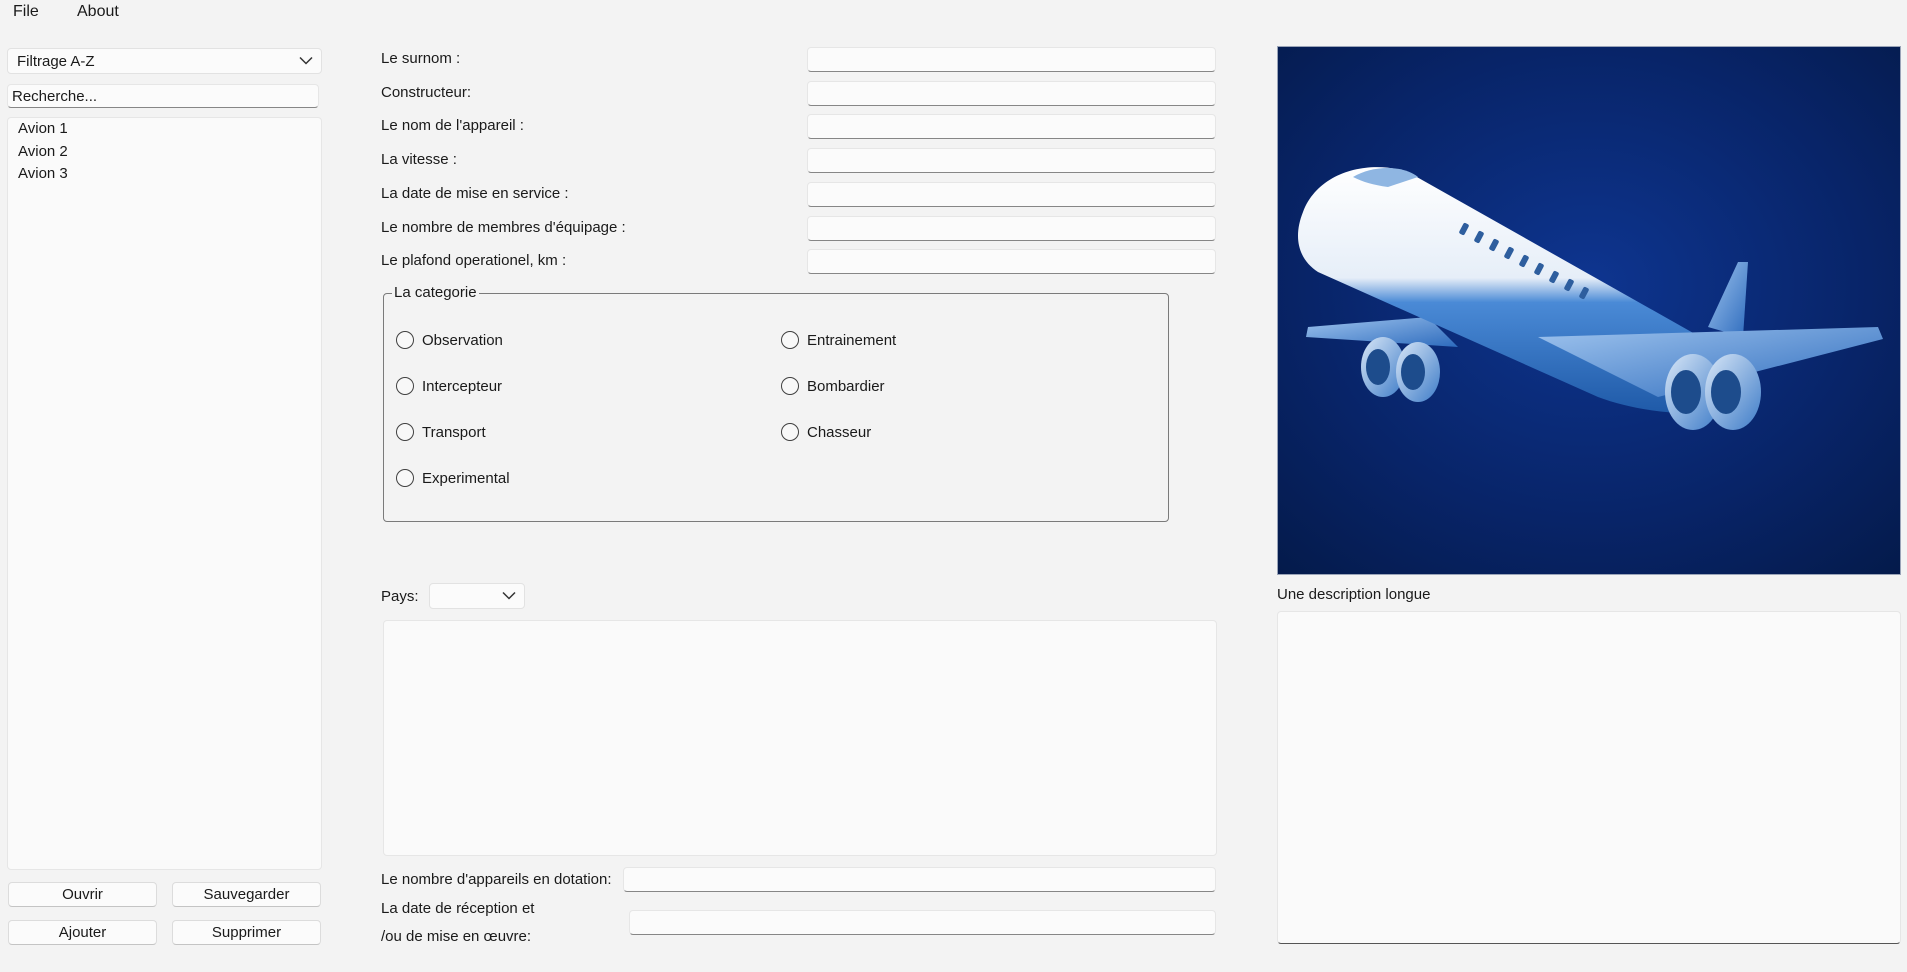 Image resolution: width=1907 pixels, height=972 pixels. I want to click on country-combo, so click(477, 596).